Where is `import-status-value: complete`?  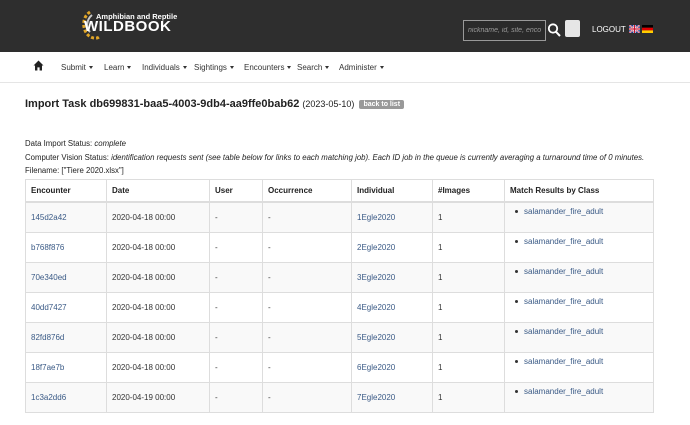 import-status-value: complete is located at coordinates (110, 143).